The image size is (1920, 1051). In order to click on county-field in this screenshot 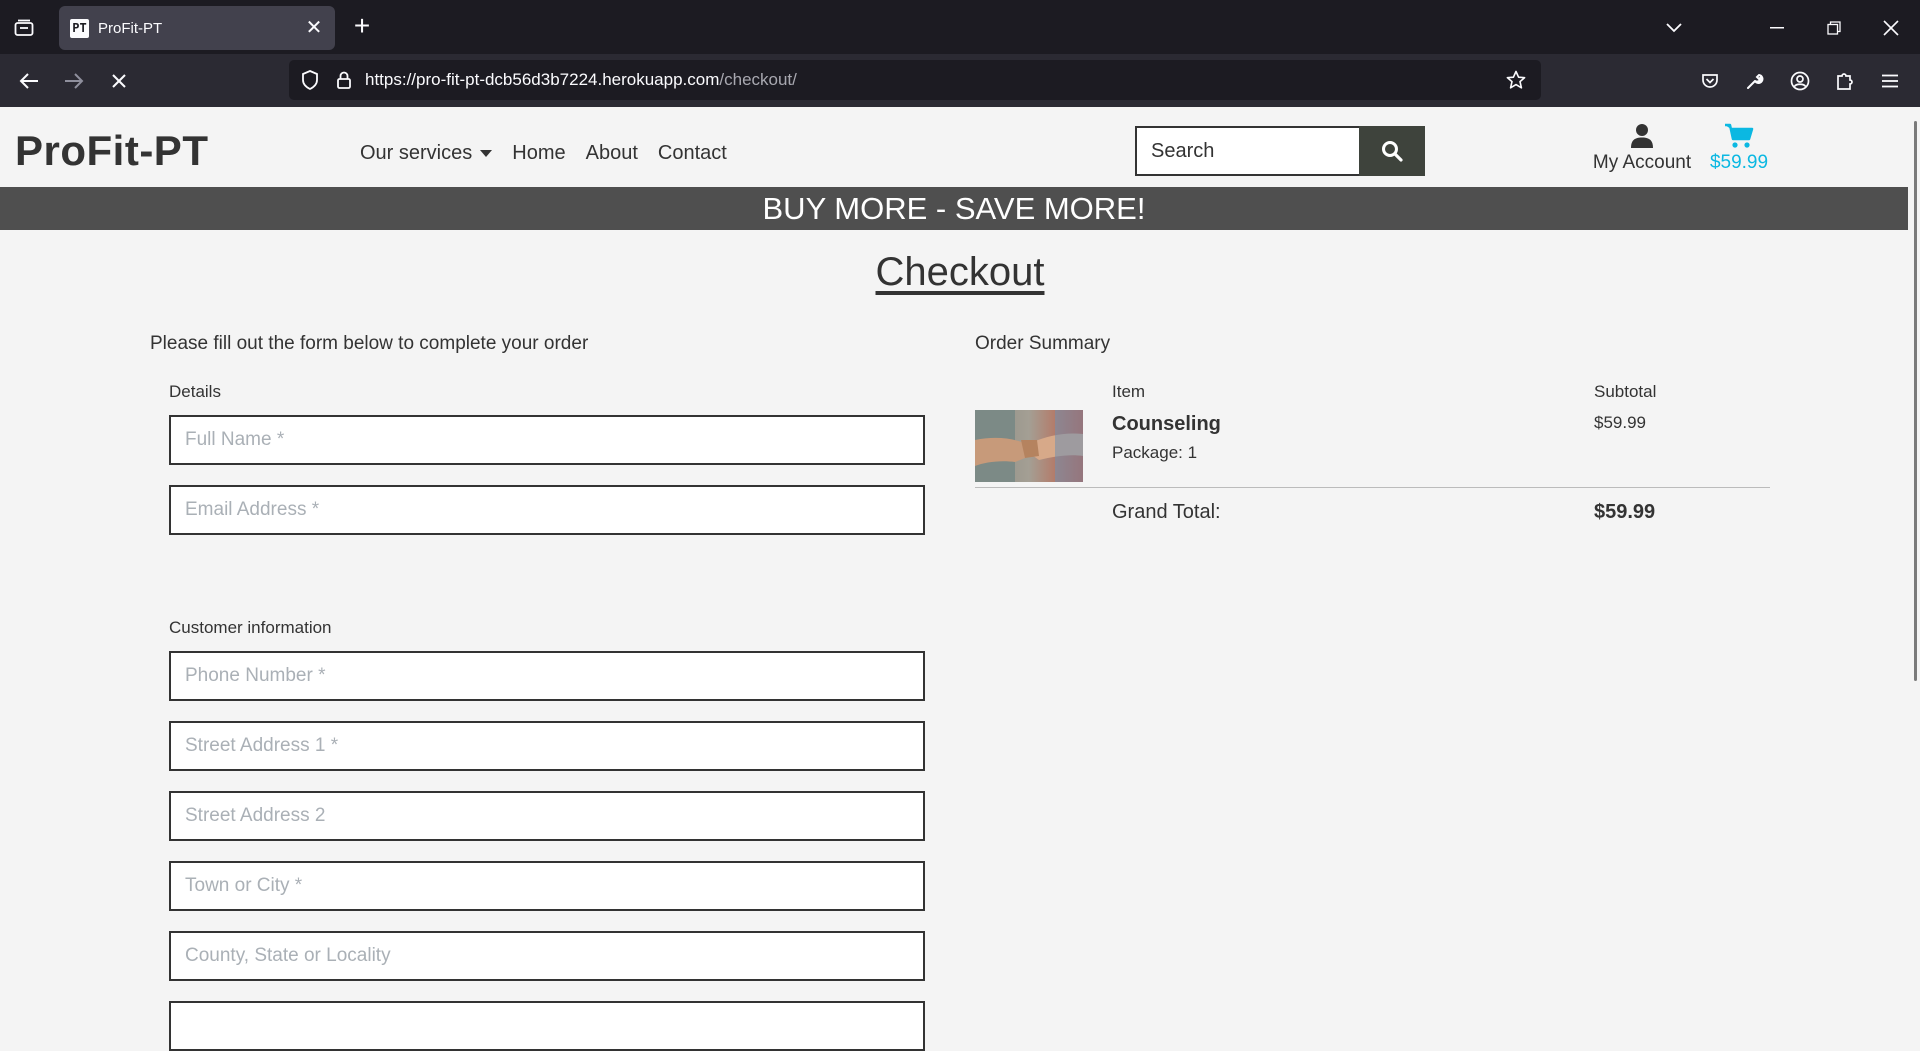, I will do `click(547, 956)`.